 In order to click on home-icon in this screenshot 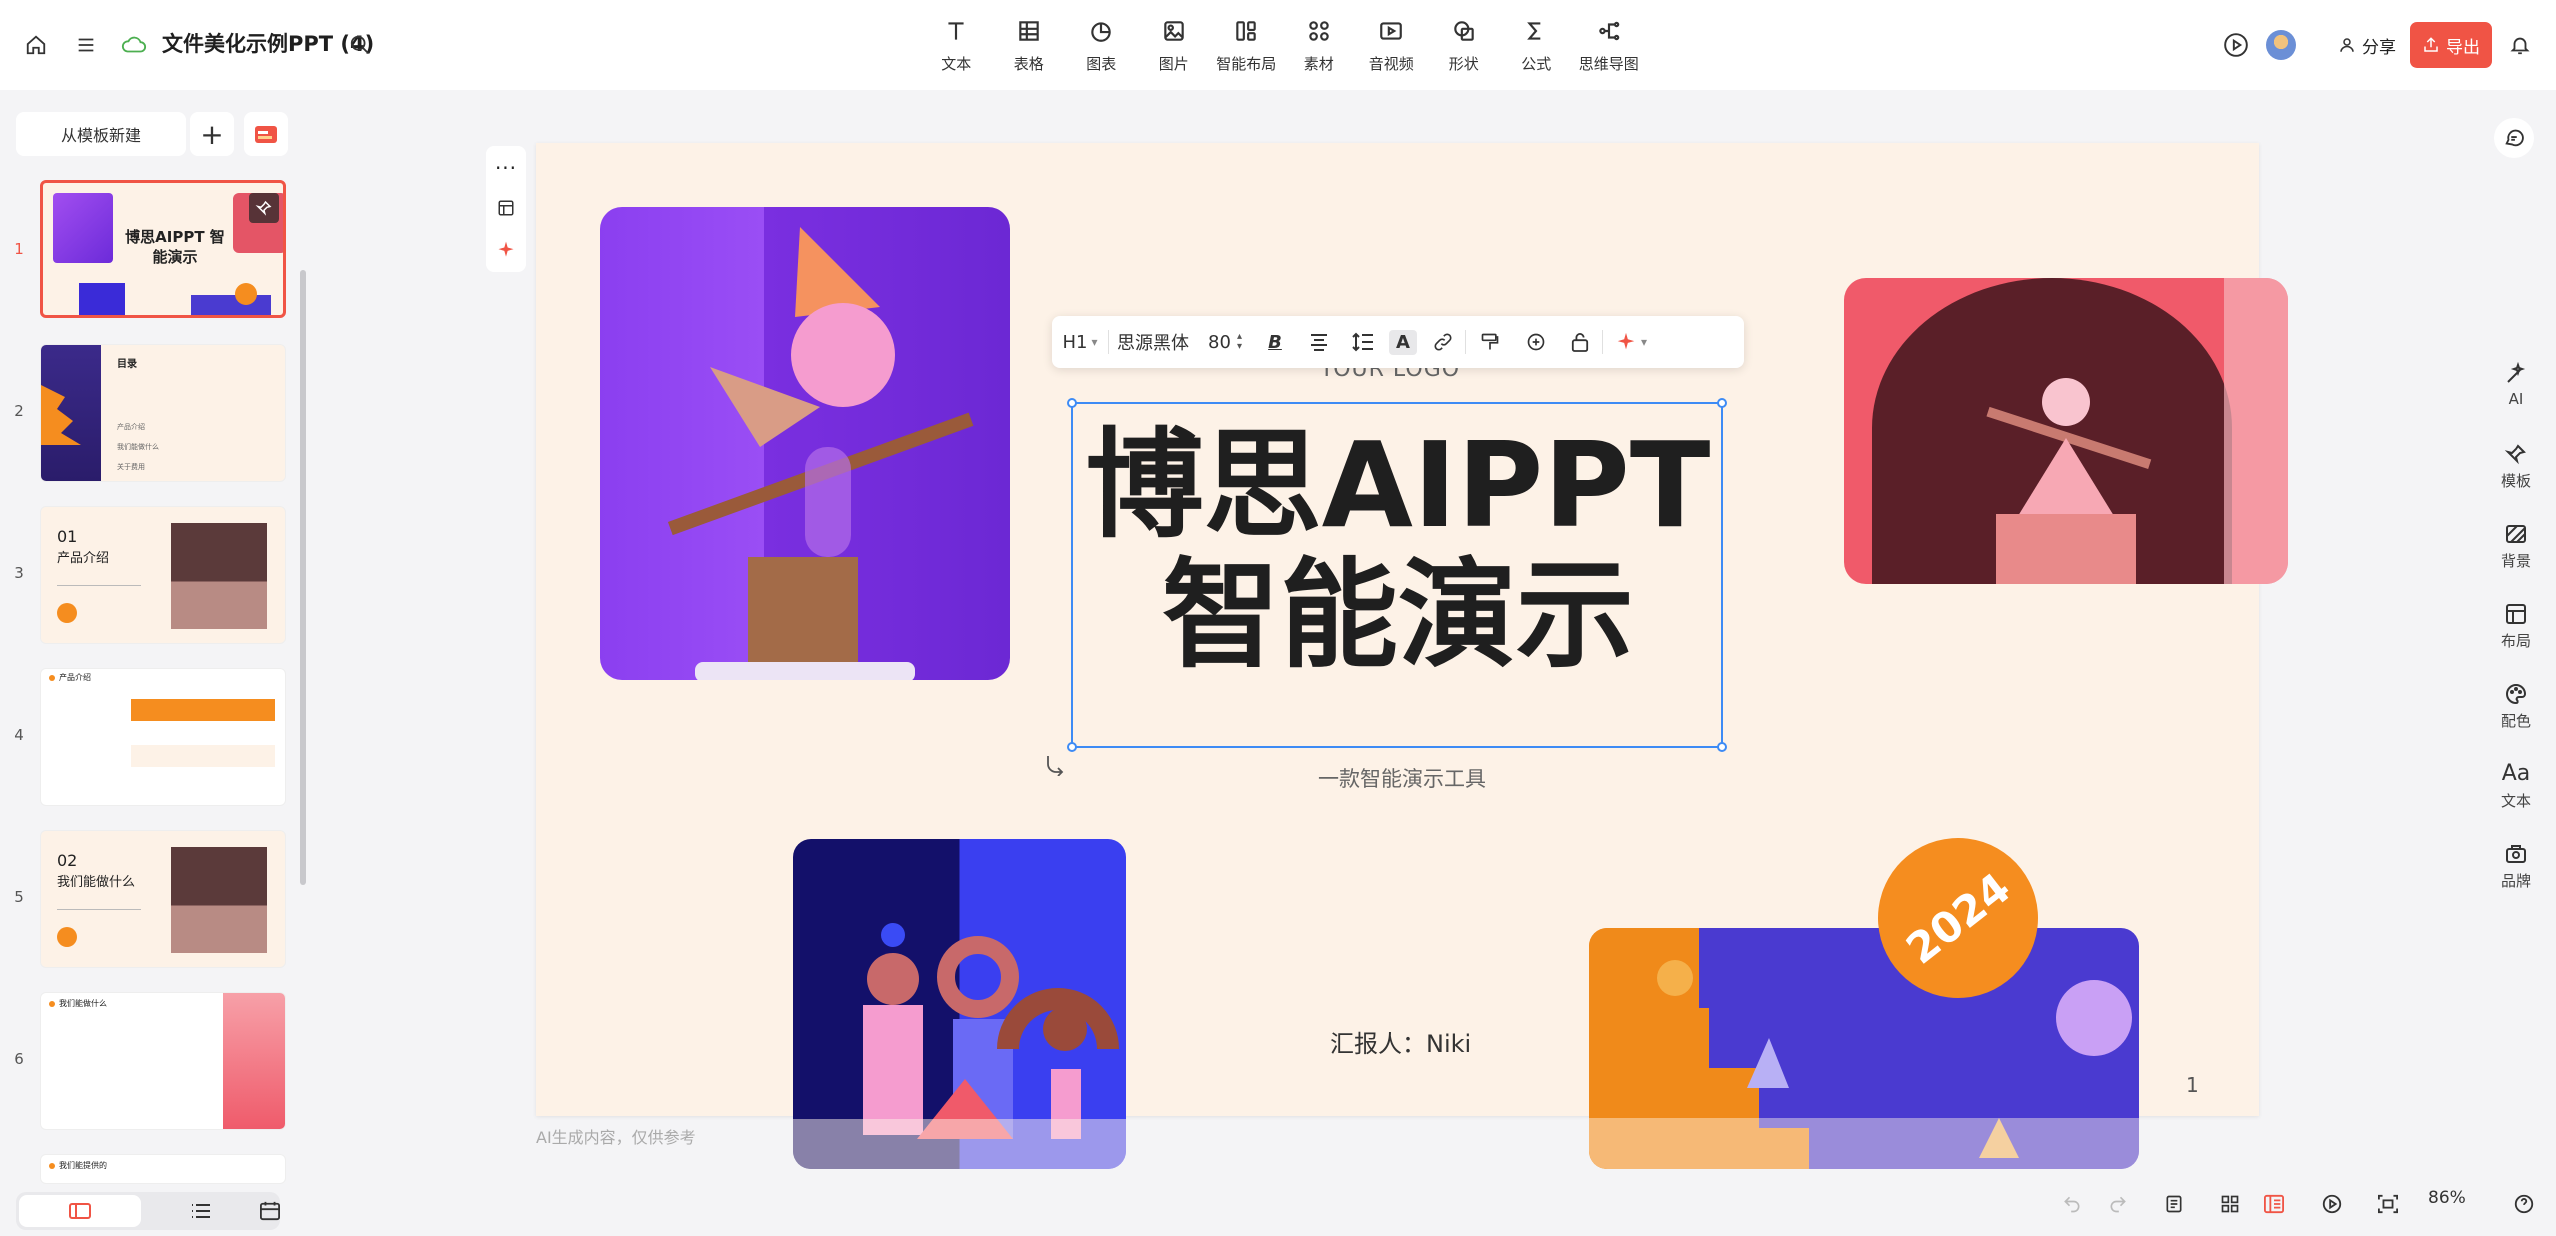, I will do `click(36, 45)`.